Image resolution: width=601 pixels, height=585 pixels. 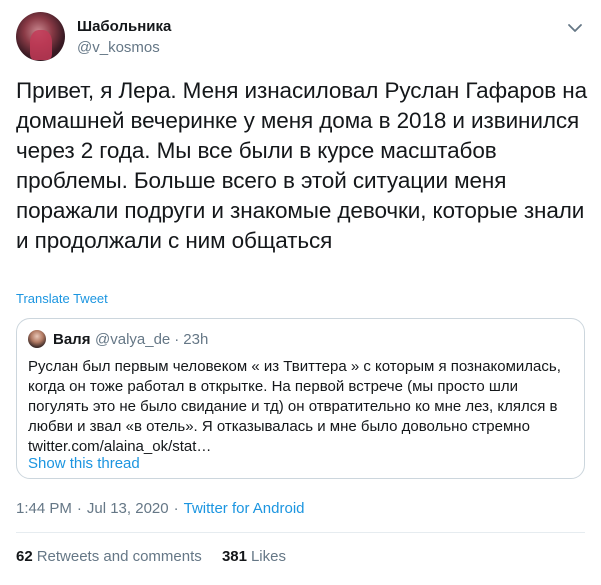 I want to click on tweet-source: Twitter for Android, so click(x=244, y=508).